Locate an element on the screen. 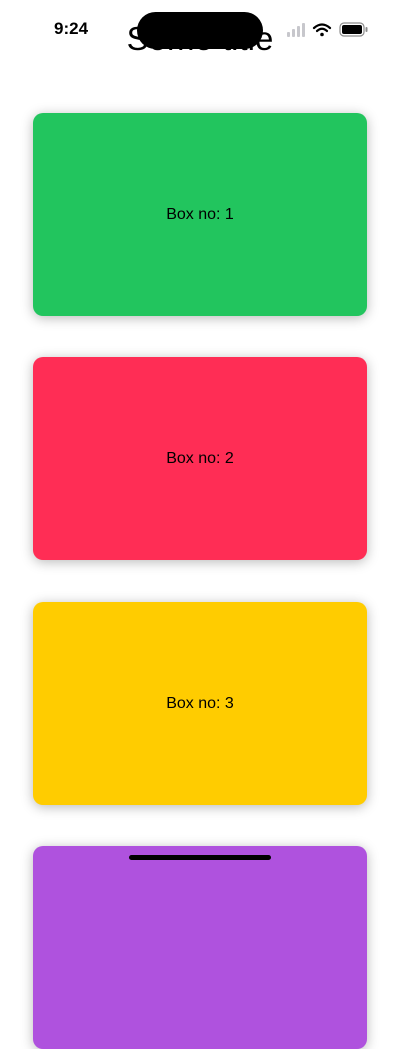 This screenshot has width=400, height=1049. wifi-icon is located at coordinates (322, 30).